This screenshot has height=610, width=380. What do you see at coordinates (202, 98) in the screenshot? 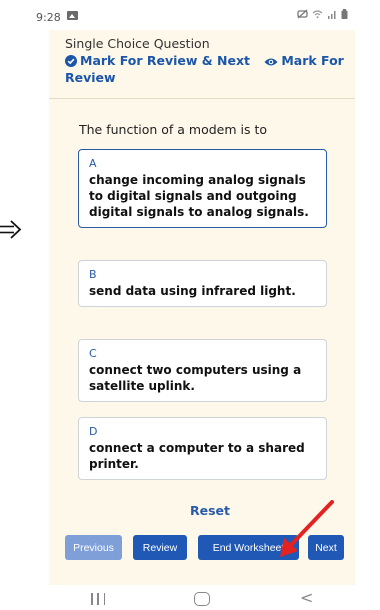
I see `header-divider` at bounding box center [202, 98].